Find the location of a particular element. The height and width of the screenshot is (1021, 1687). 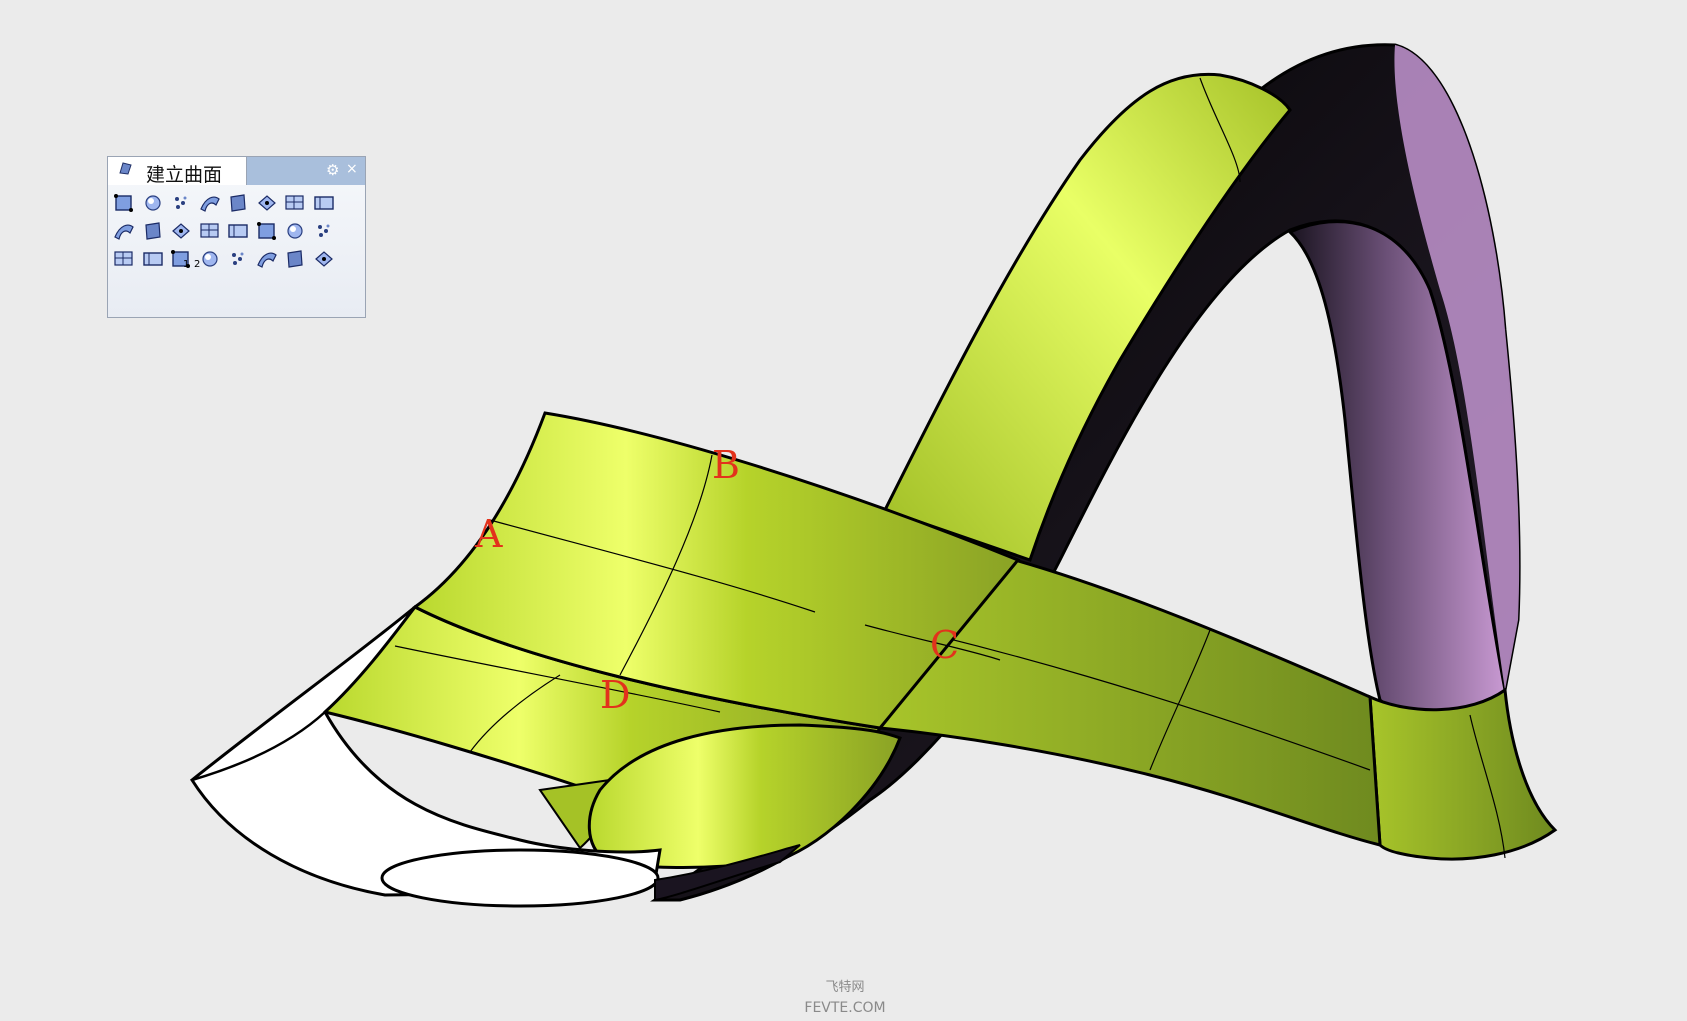

patch-surface-icon is located at coordinates (238, 203).